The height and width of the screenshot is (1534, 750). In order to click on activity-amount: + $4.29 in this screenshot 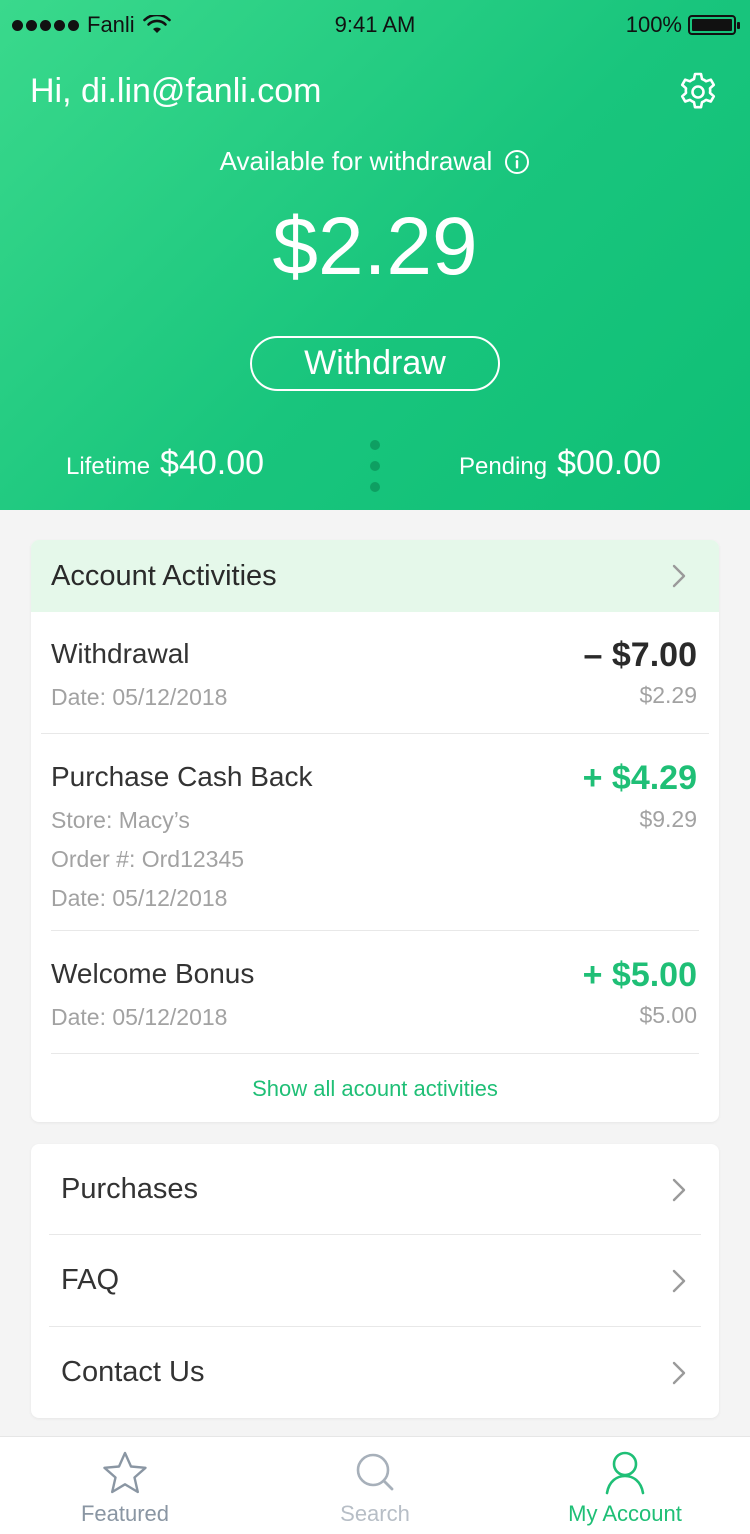, I will do `click(639, 778)`.